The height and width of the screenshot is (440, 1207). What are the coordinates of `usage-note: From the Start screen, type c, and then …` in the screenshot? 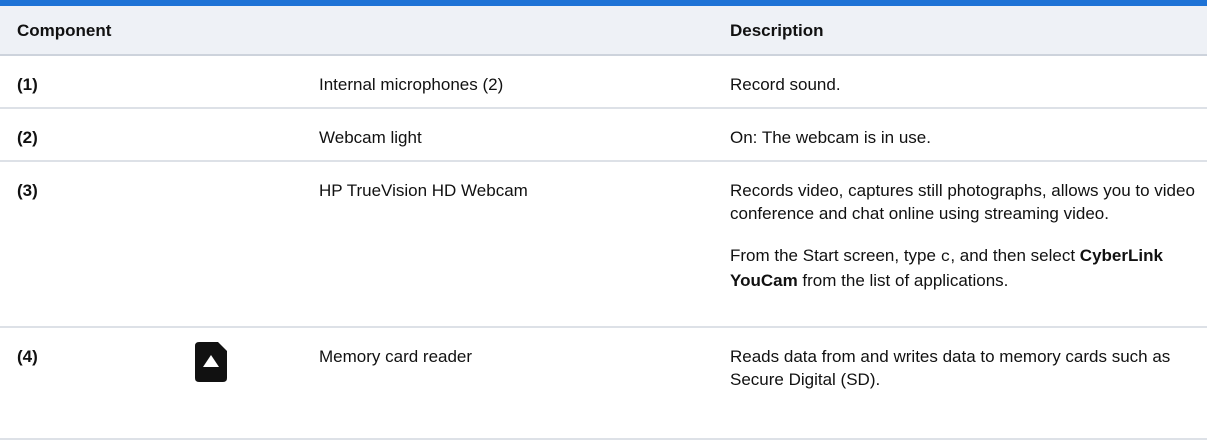 It's located at (946, 268).